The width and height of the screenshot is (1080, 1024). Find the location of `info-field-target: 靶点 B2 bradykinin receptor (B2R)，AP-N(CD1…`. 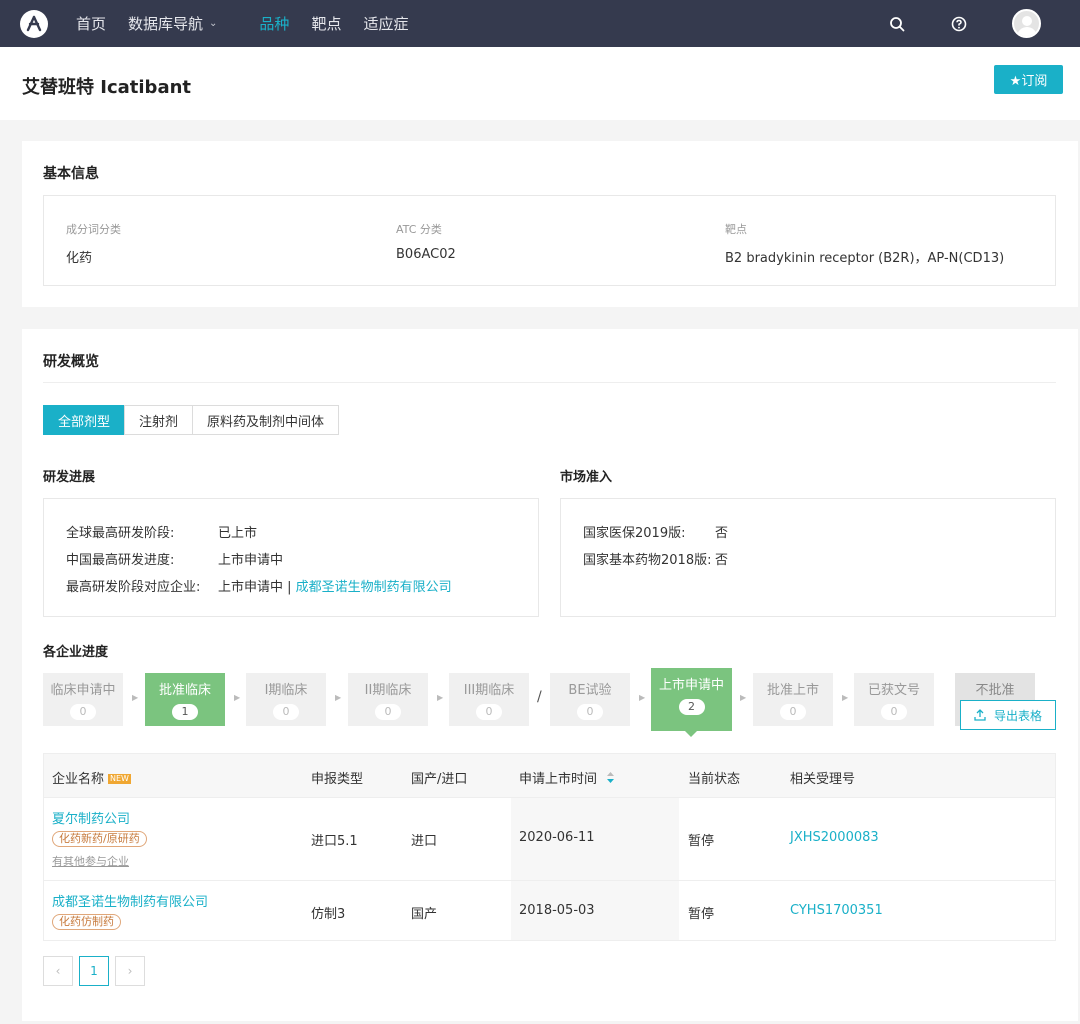

info-field-target: 靶点 B2 bradykinin receptor (B2R)，AP-N(CD1… is located at coordinates (865, 244).